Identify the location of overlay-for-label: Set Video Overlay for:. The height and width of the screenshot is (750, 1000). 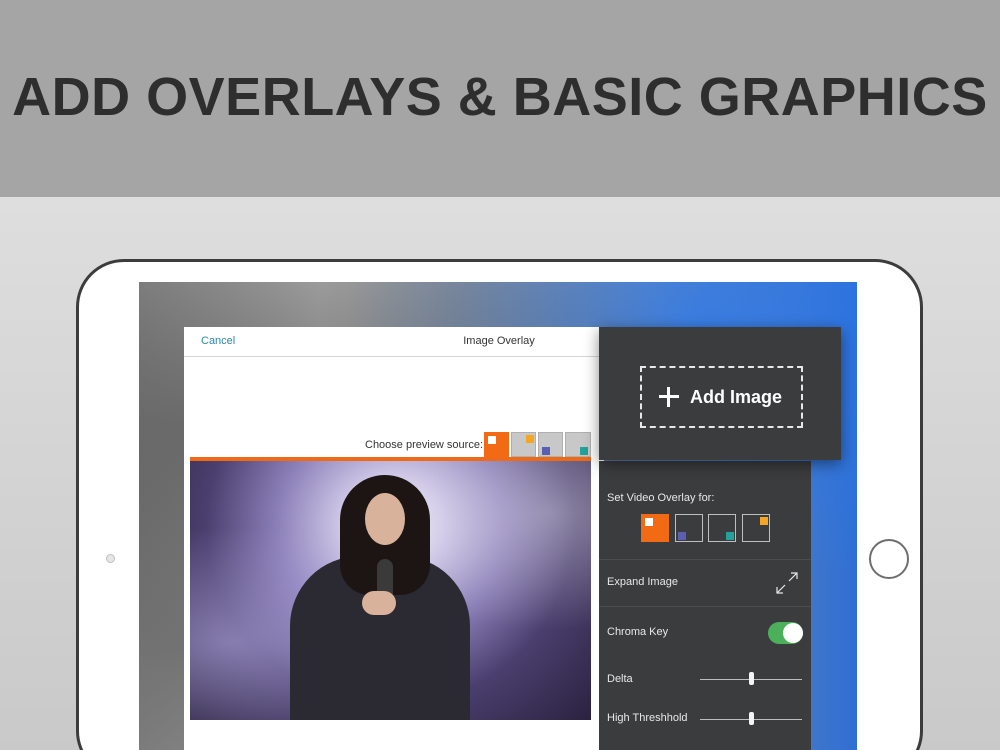
(661, 498).